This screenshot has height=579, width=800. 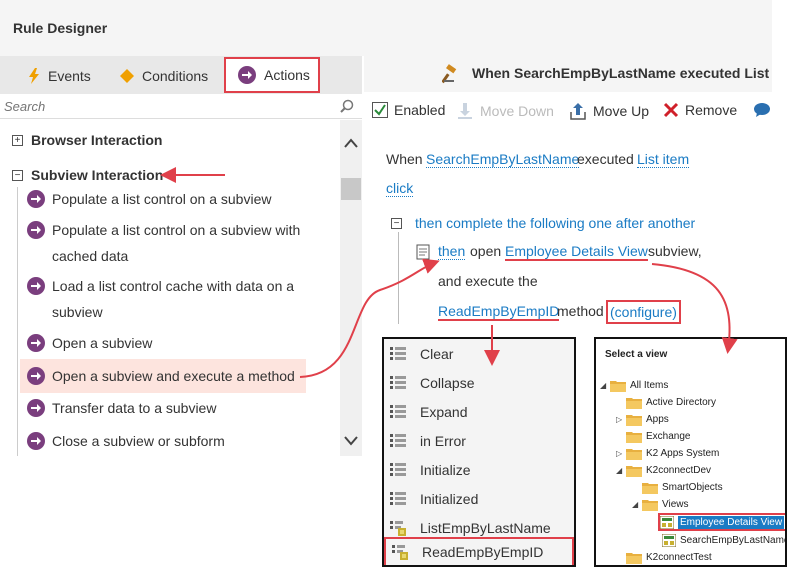 I want to click on method-item: Initialize, so click(x=479, y=469).